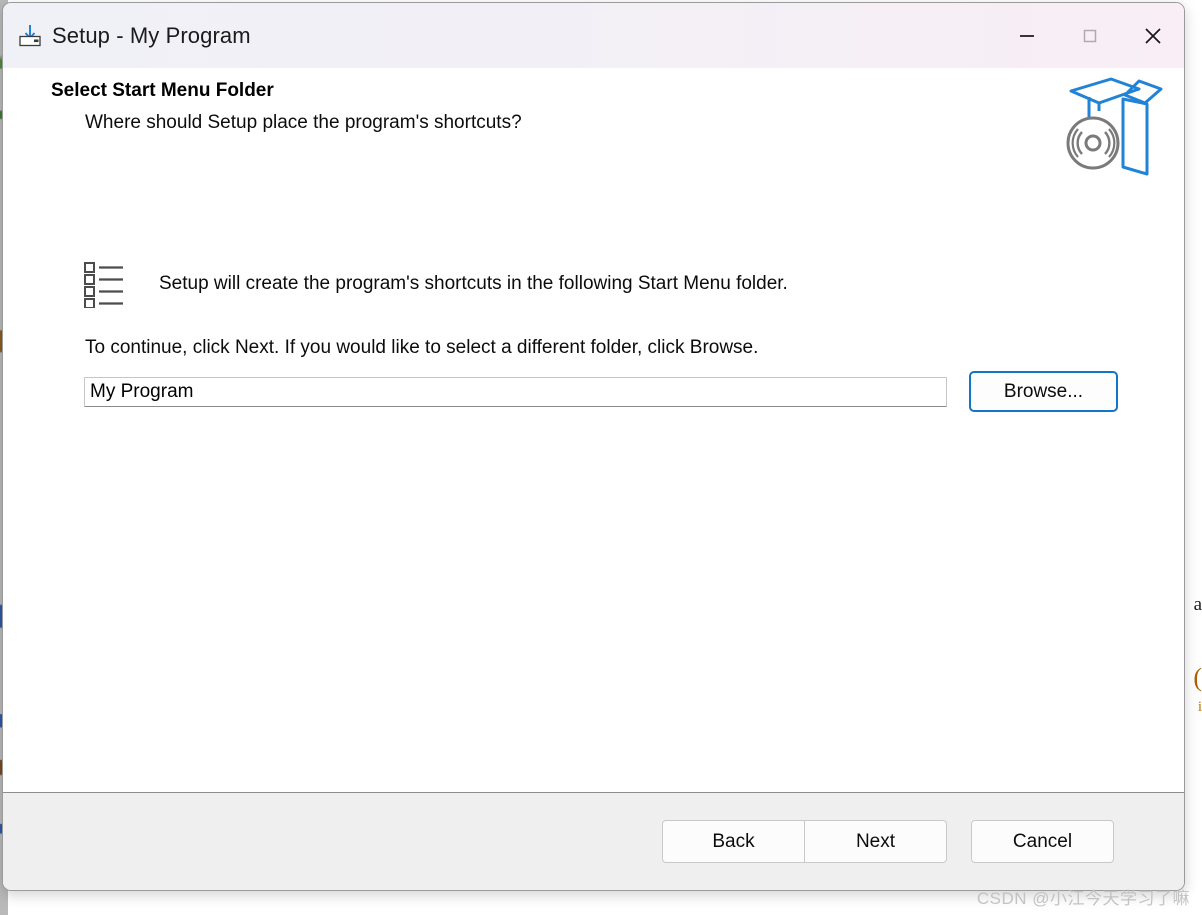 The width and height of the screenshot is (1202, 915). What do you see at coordinates (1199, 707) in the screenshot?
I see `background-glyph-i: i` at bounding box center [1199, 707].